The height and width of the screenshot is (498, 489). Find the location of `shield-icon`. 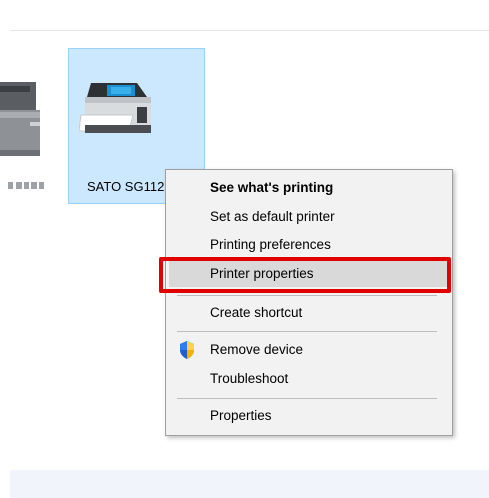

shield-icon is located at coordinates (187, 352).